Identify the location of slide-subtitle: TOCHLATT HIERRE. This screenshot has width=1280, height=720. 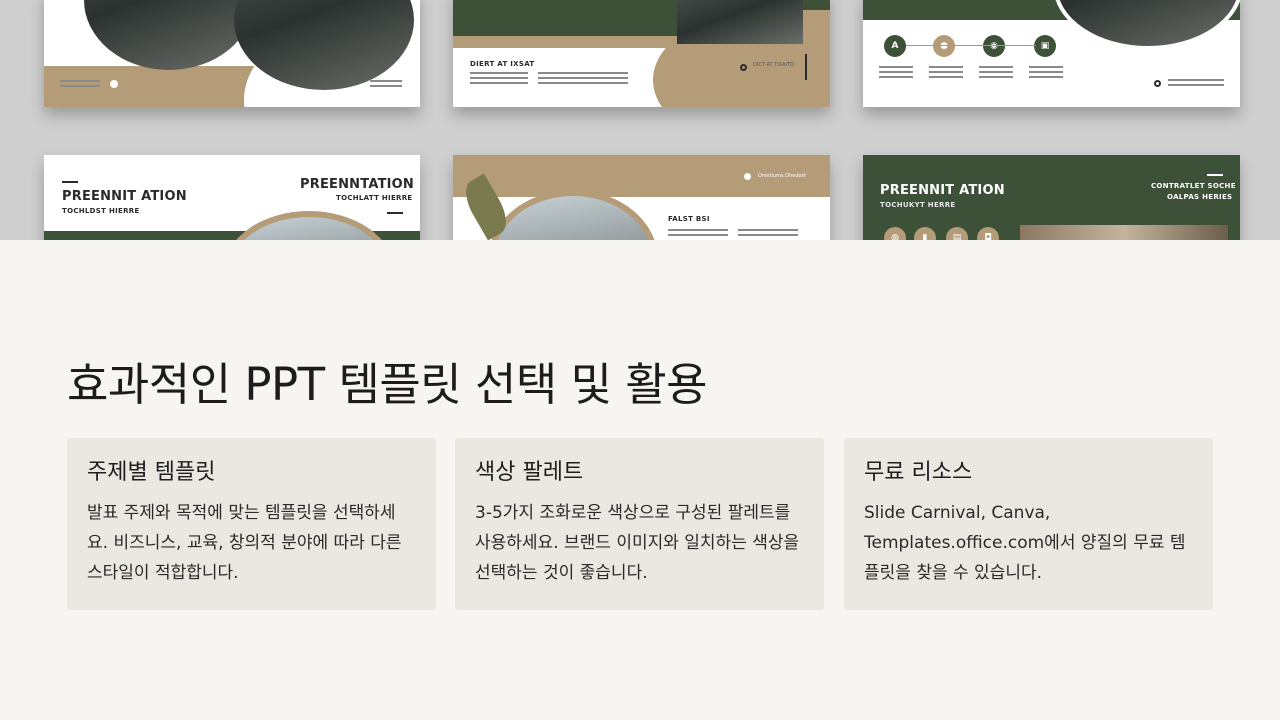
(374, 198).